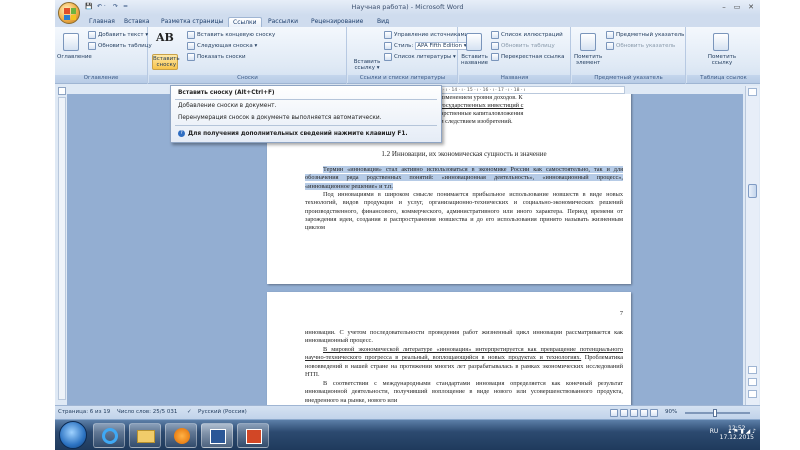 This screenshot has height=450, width=800. I want to click on update-index-button: Обновить указатель, so click(640, 46).